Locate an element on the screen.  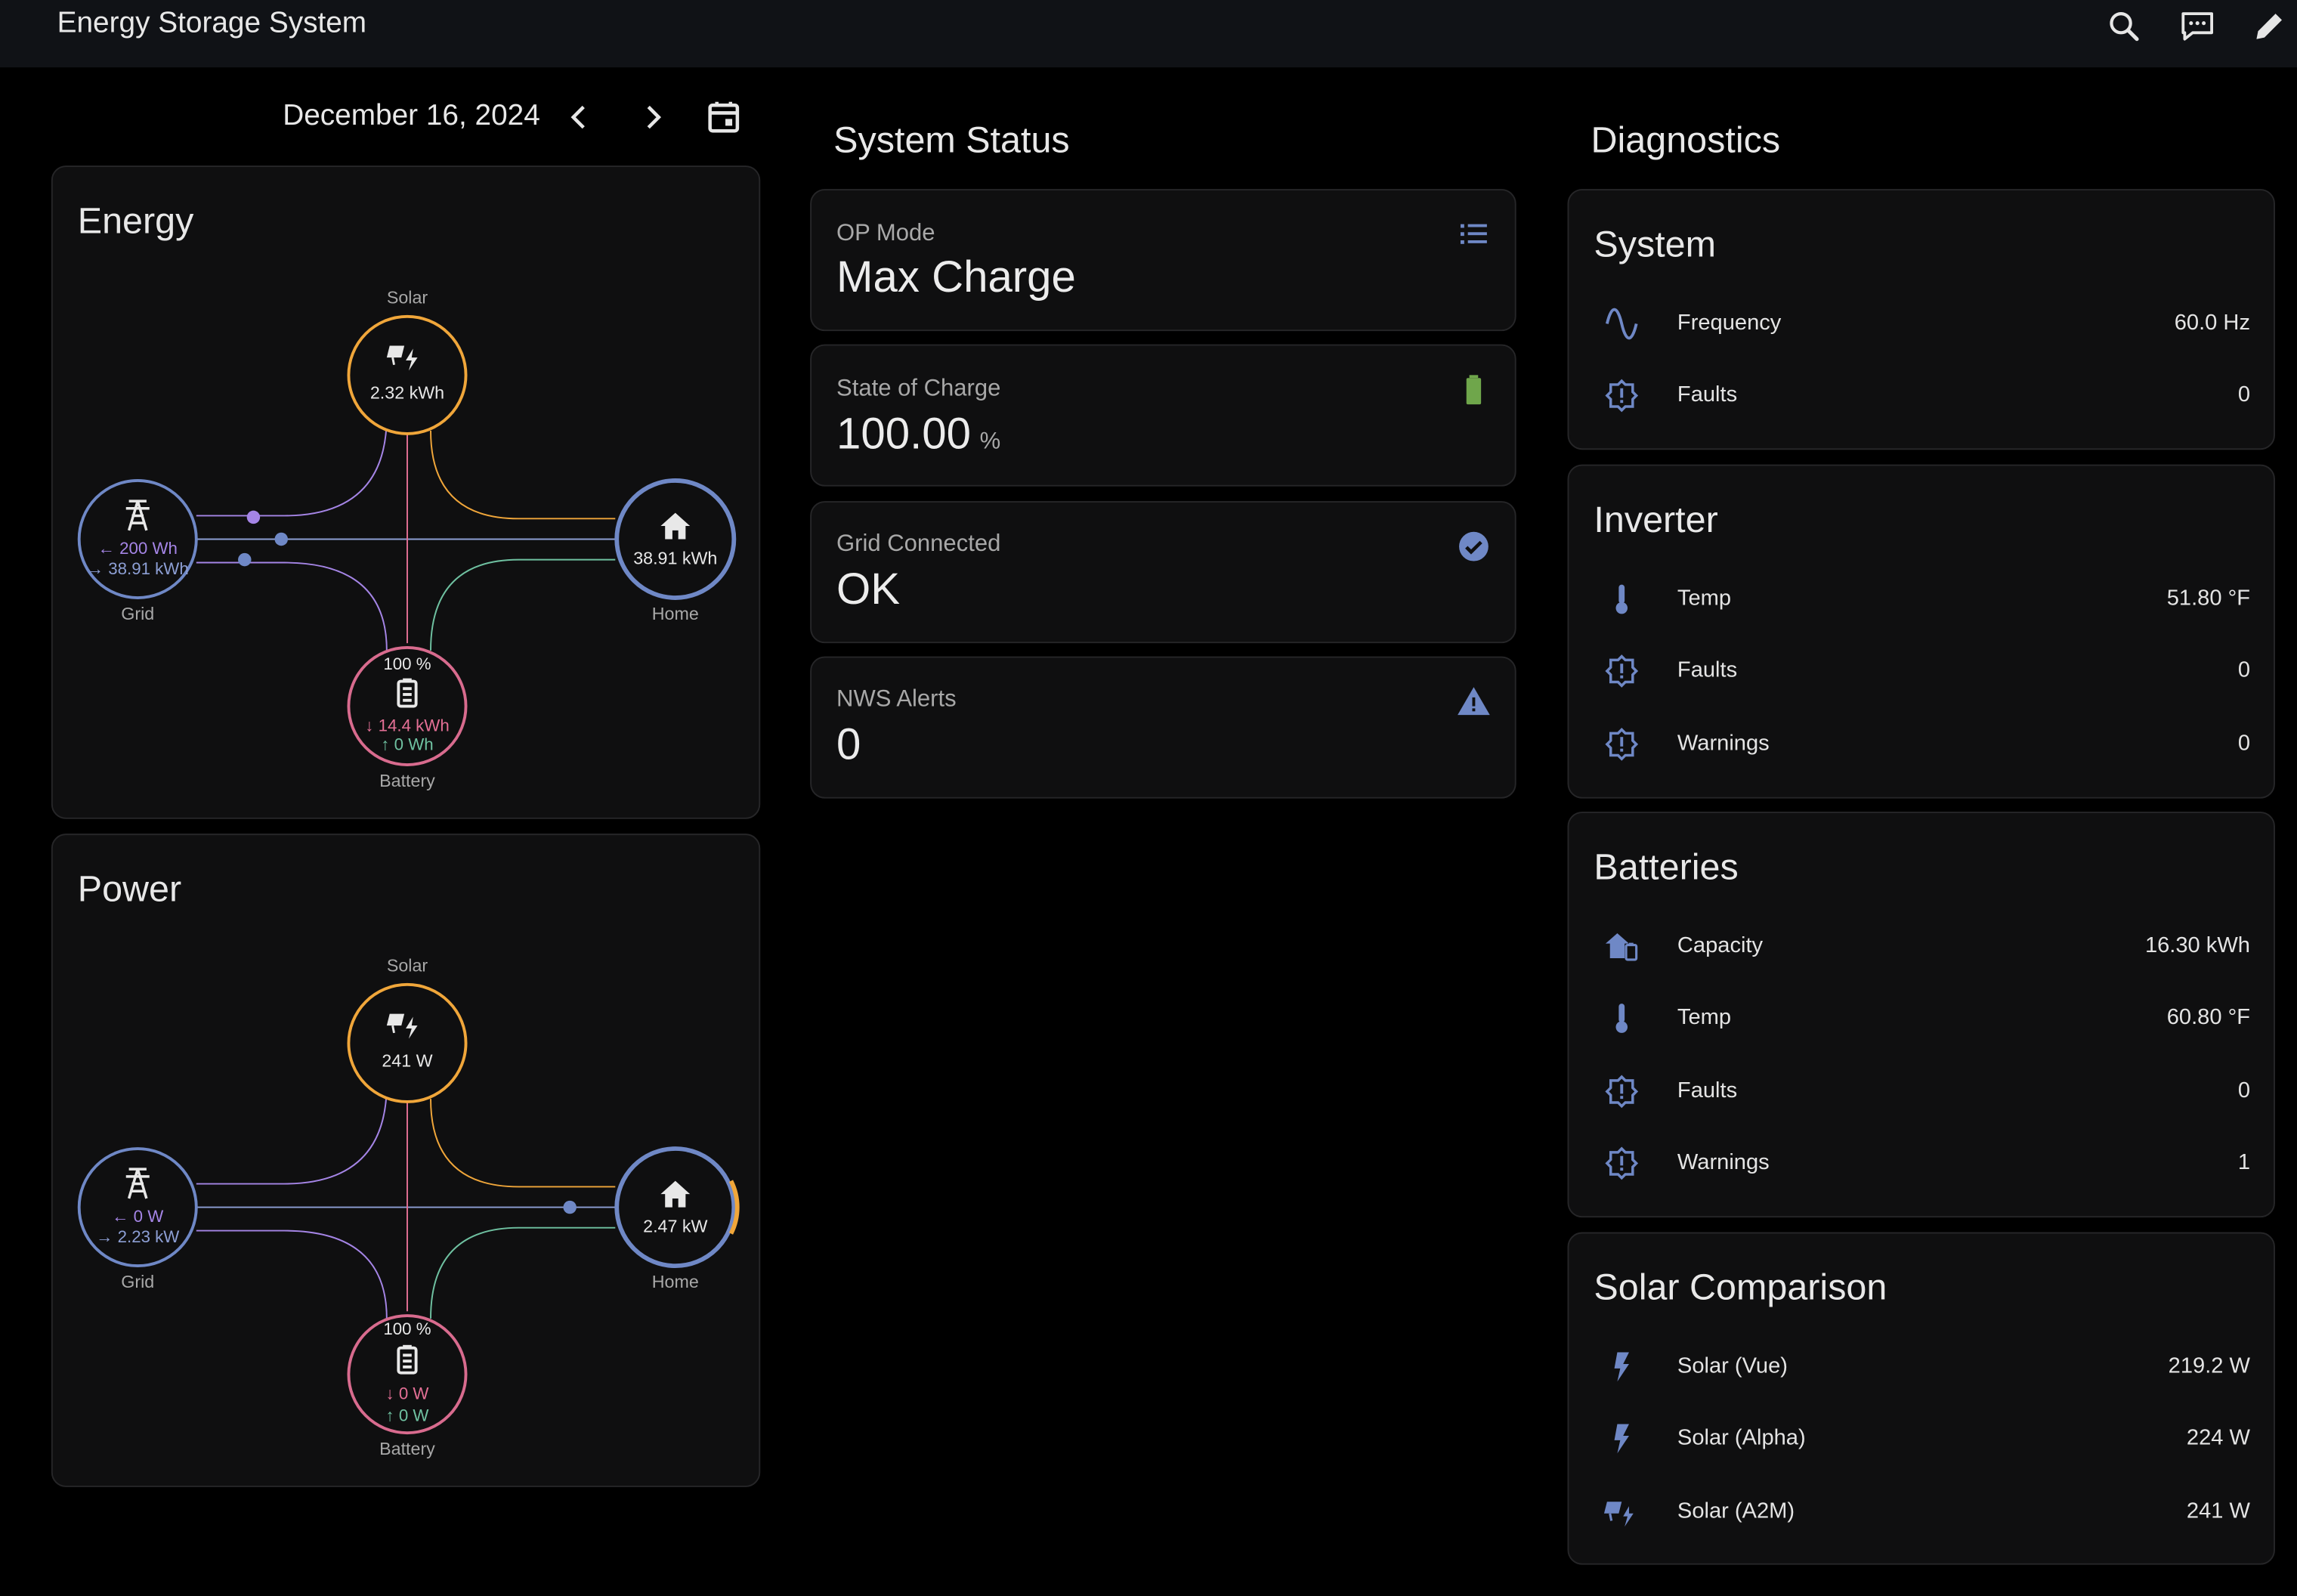
diagnostics-heading: Diagnostics is located at coordinates (1686, 140).